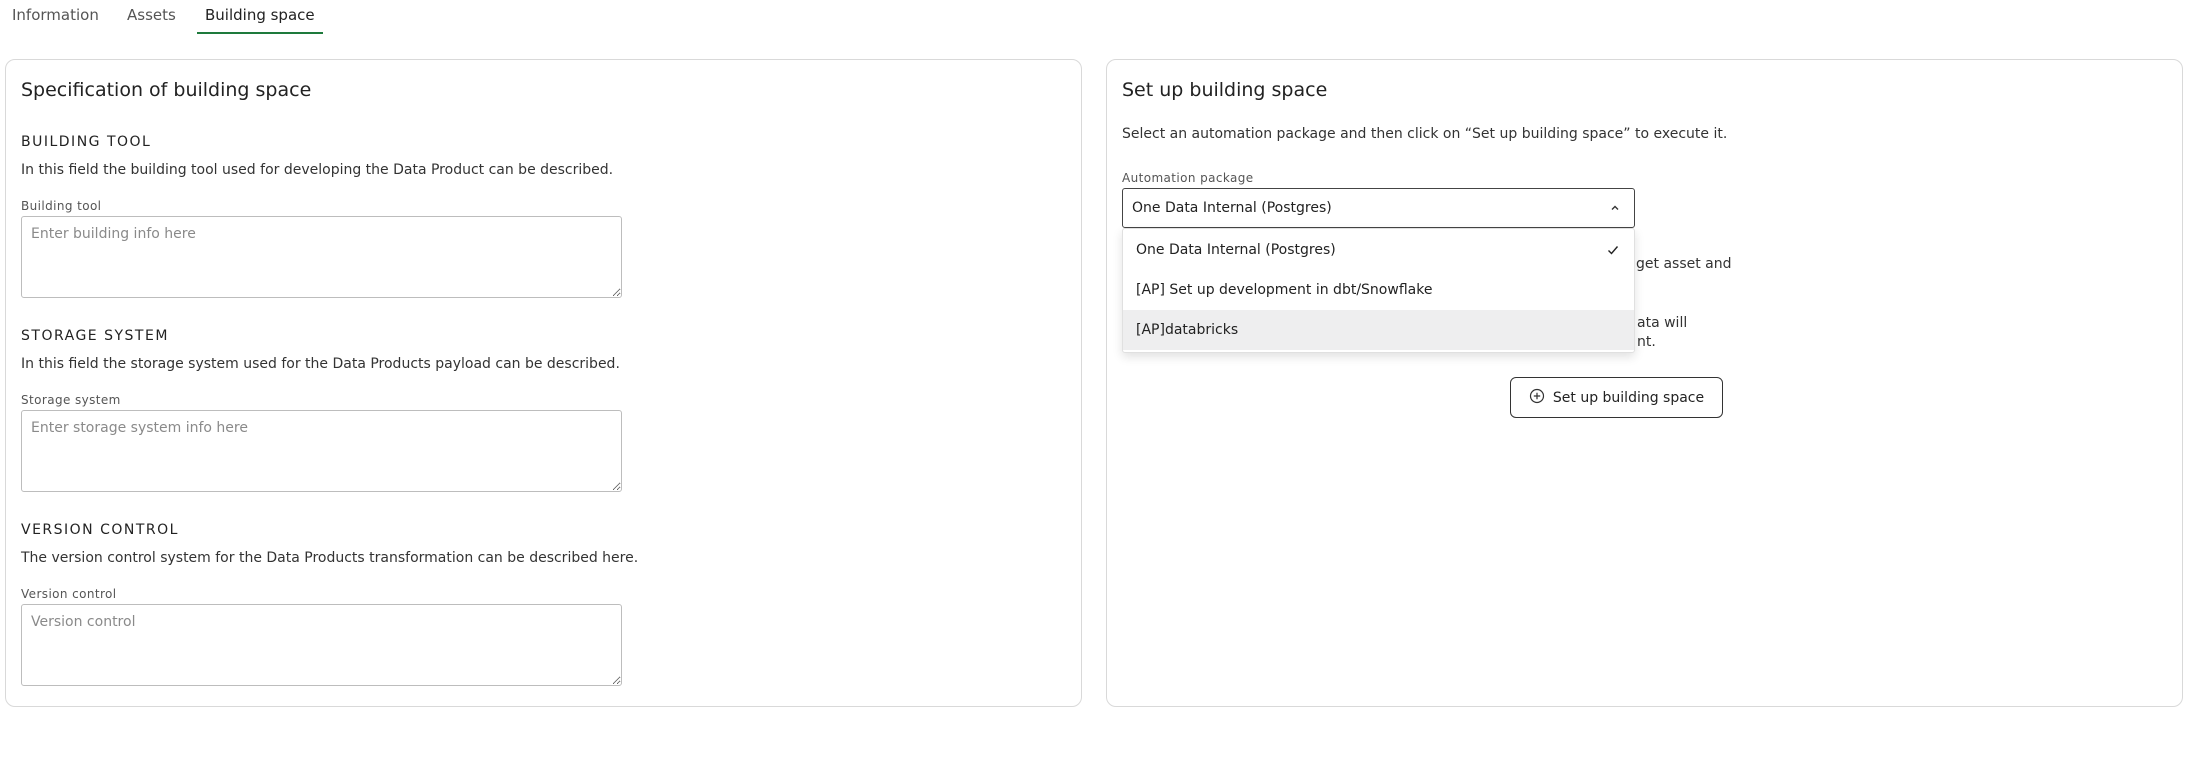 This screenshot has height=768, width=2195. I want to click on check-icon, so click(1613, 250).